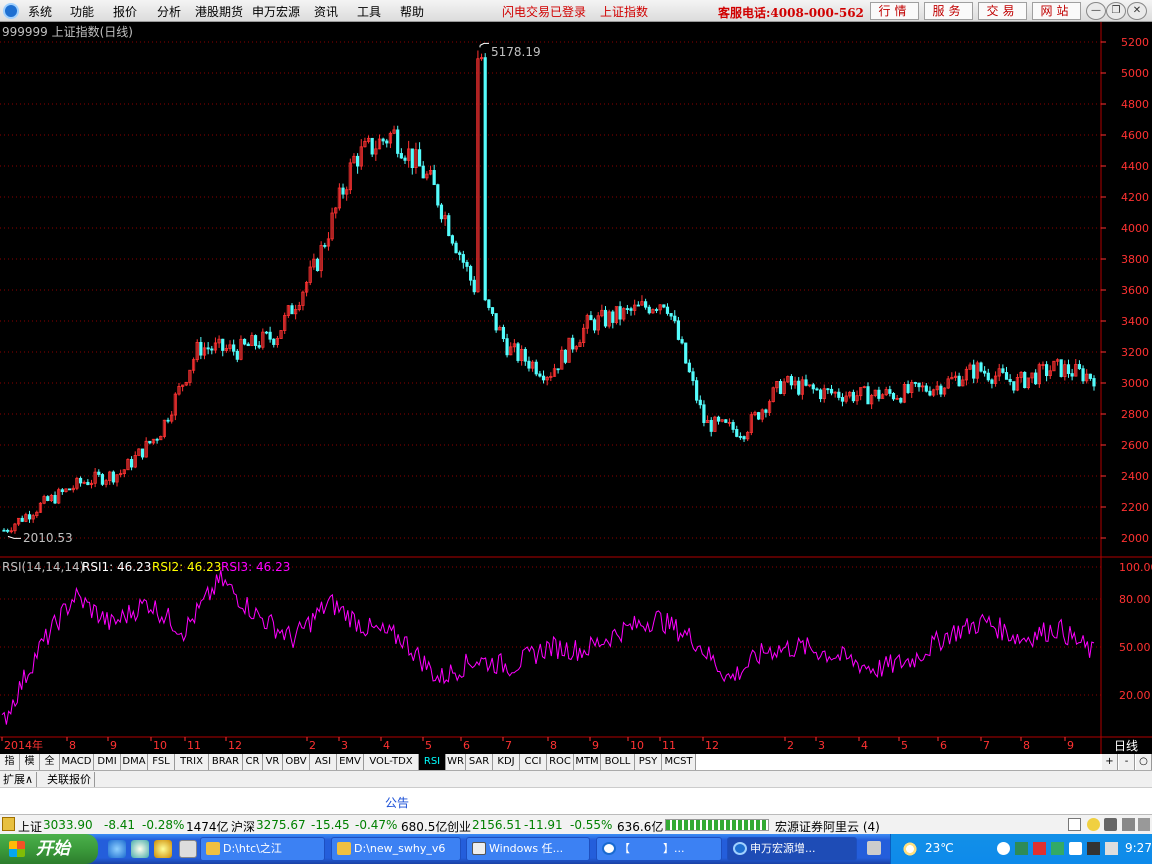 Image resolution: width=1152 pixels, height=864 pixels. Describe the element at coordinates (192, 762) in the screenshot. I see `indicator-tab-trix: TRIX` at that location.